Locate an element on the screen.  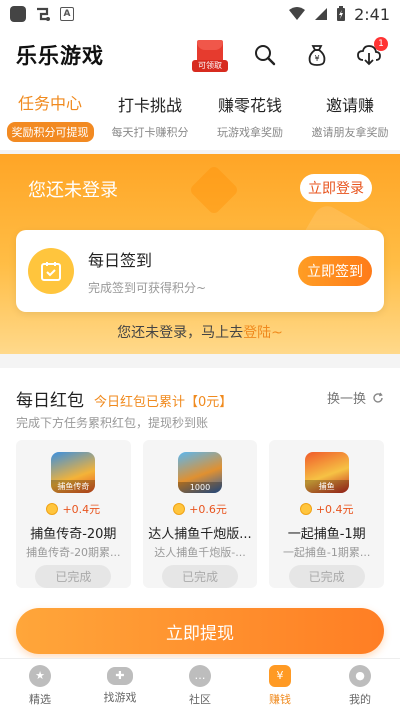
tab-title: 任务中心 is located at coordinates (49, 103).